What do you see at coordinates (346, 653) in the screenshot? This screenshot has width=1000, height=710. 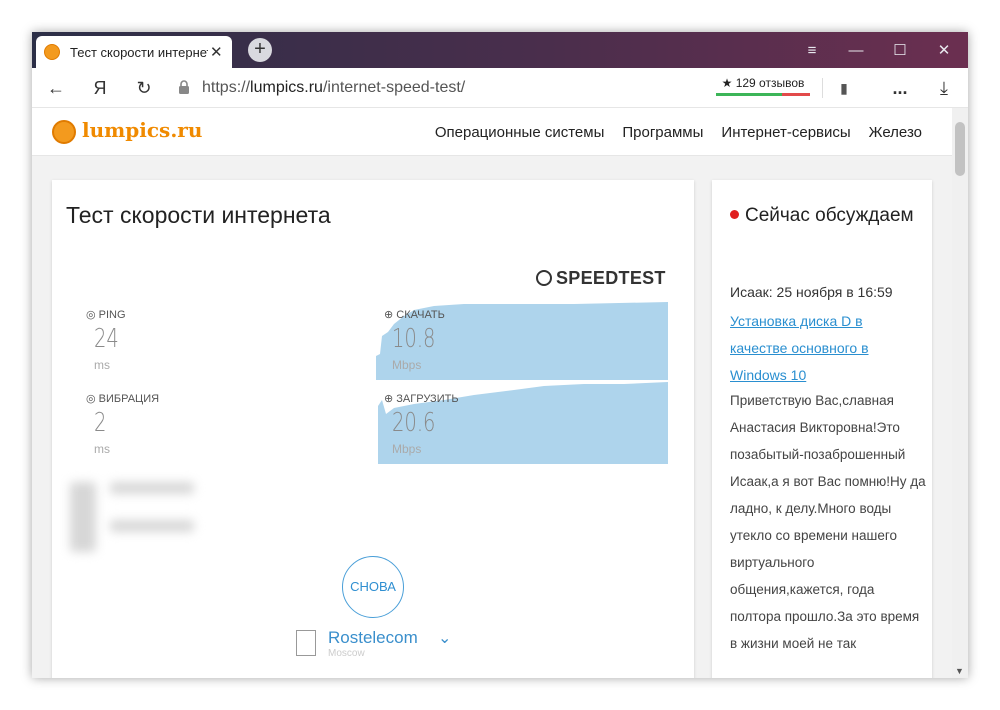 I see `isp-location: Moscow` at bounding box center [346, 653].